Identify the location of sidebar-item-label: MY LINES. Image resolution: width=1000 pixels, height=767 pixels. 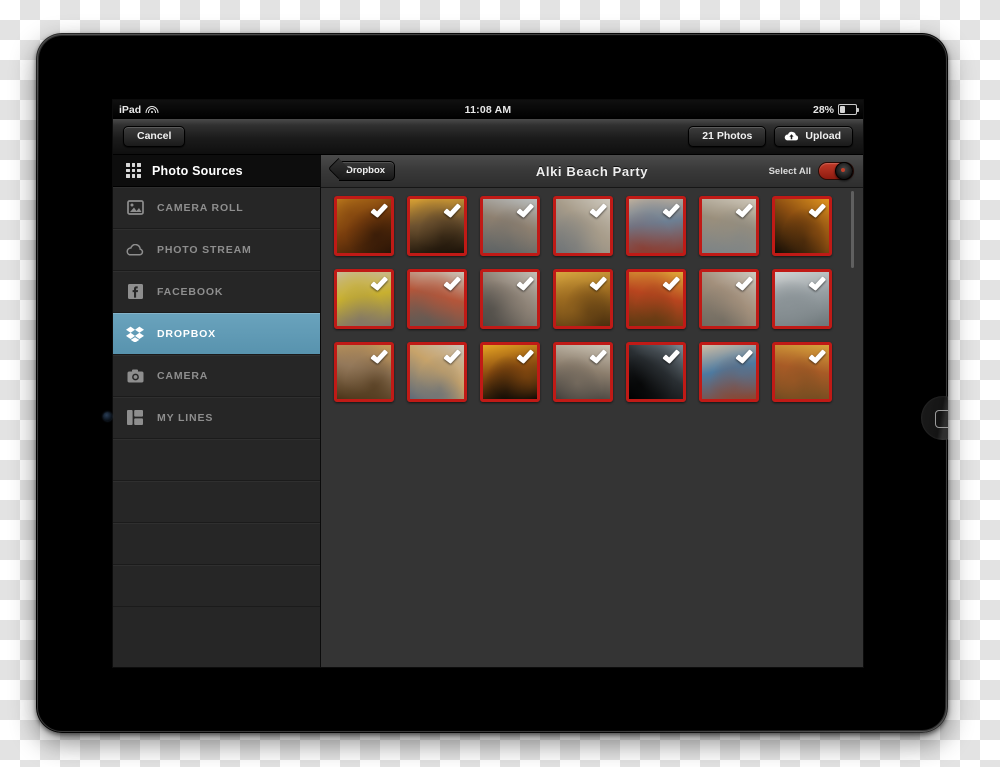
(185, 417).